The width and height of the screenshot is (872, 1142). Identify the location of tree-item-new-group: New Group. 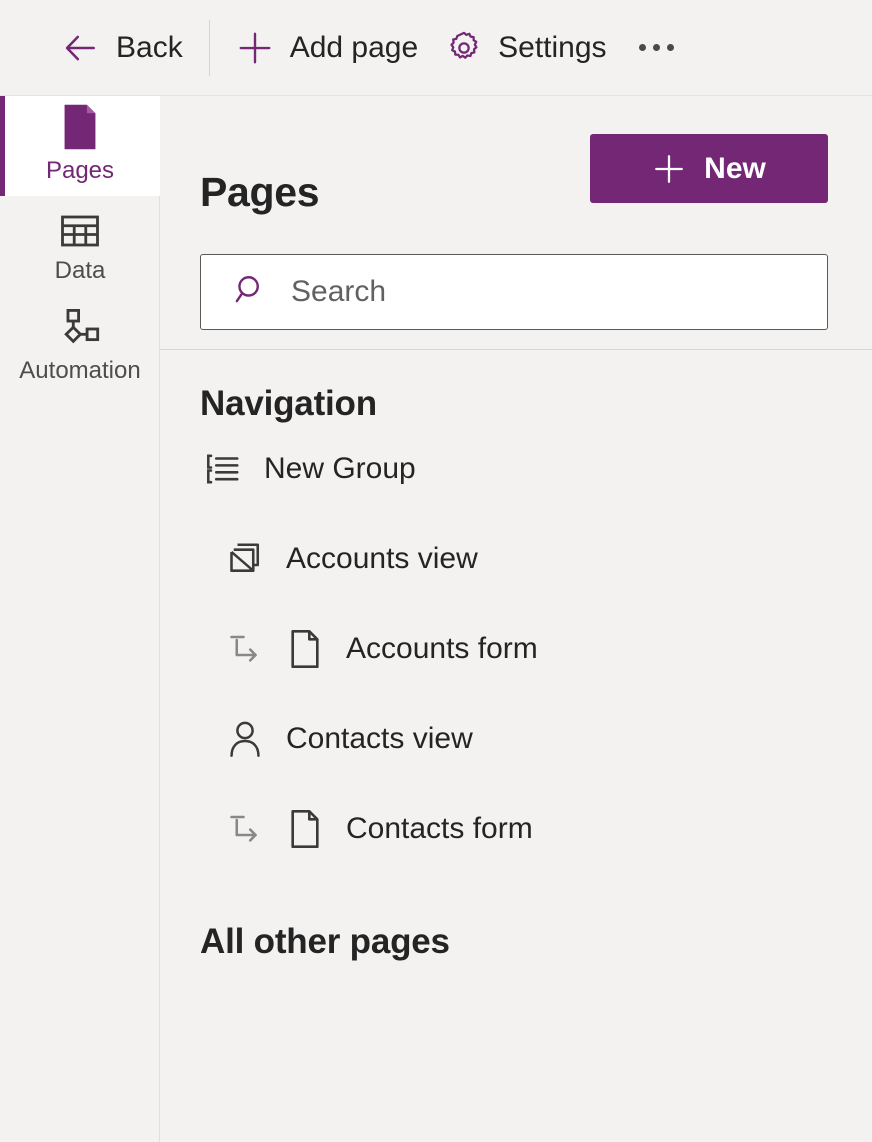
(516, 469).